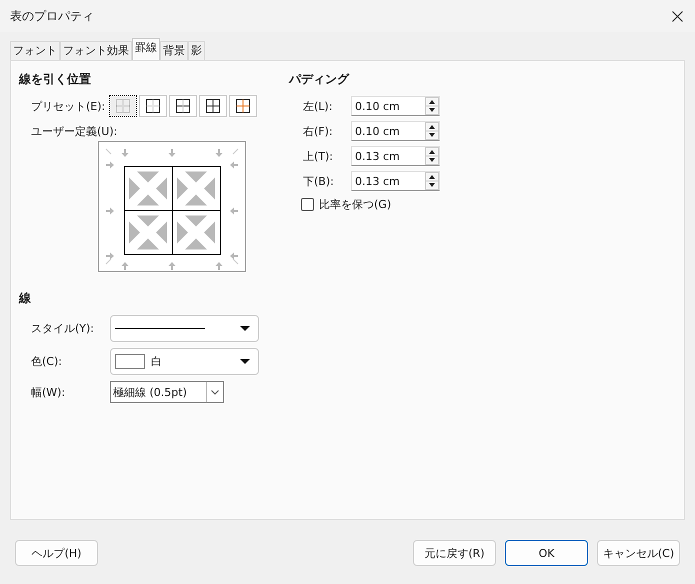 The height and width of the screenshot is (584, 695). I want to click on border-preset-button, so click(123, 106).